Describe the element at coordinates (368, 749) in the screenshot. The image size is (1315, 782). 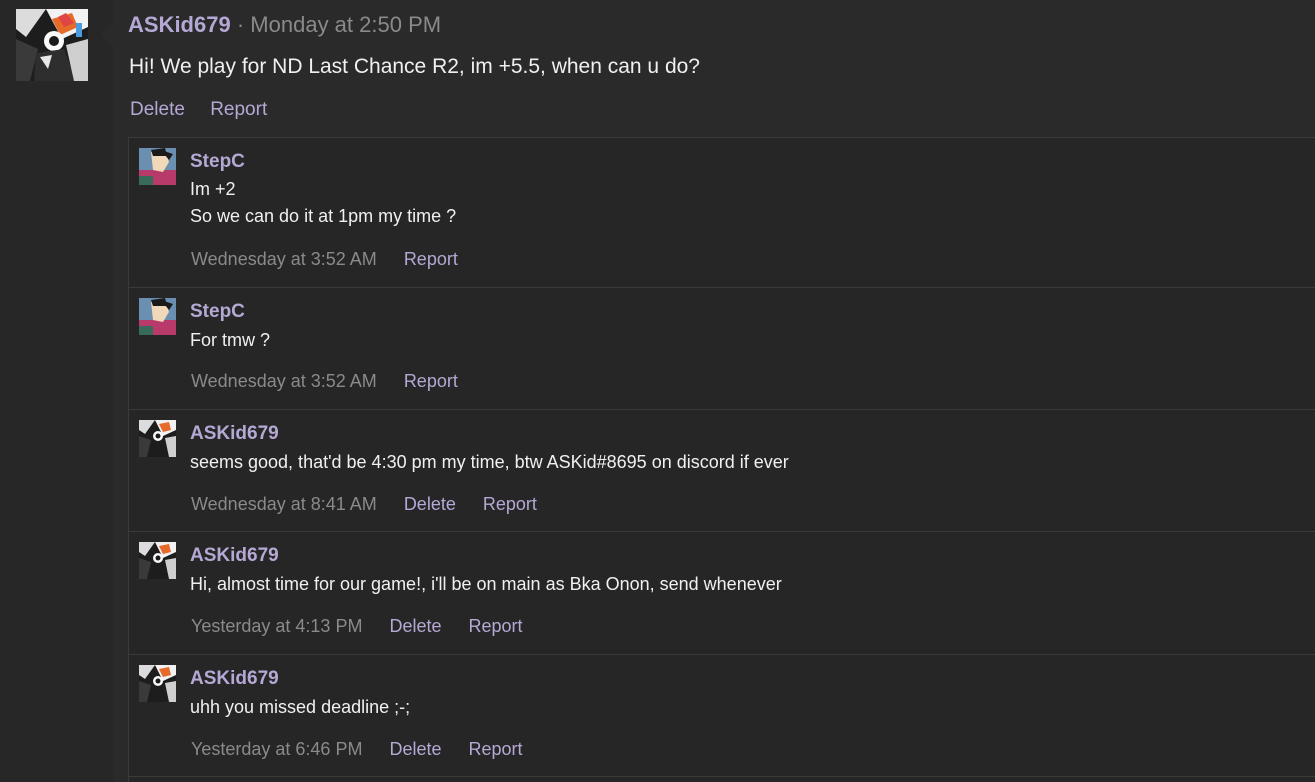
I see `comment-meta: Yesterday at 6:46 PM Delete Report` at that location.